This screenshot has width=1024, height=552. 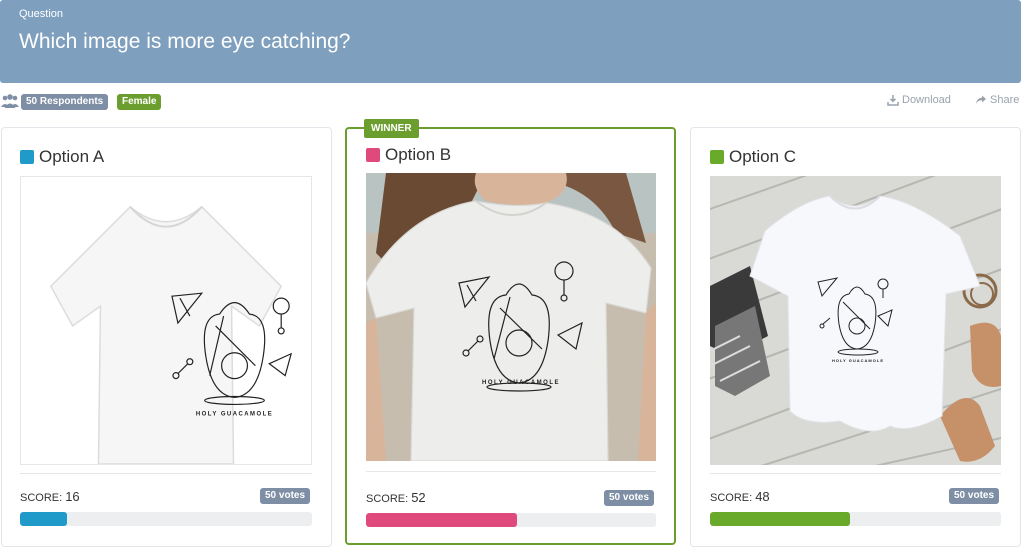 I want to click on option-c-title: Option C, so click(x=753, y=157).